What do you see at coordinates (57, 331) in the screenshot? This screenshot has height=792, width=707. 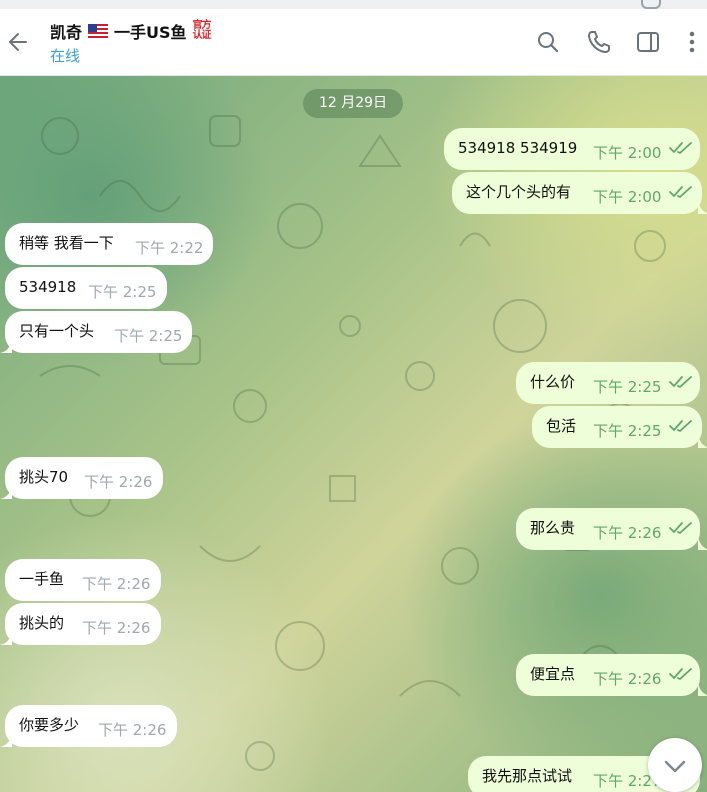 I see `message-text: 只有一个头` at bounding box center [57, 331].